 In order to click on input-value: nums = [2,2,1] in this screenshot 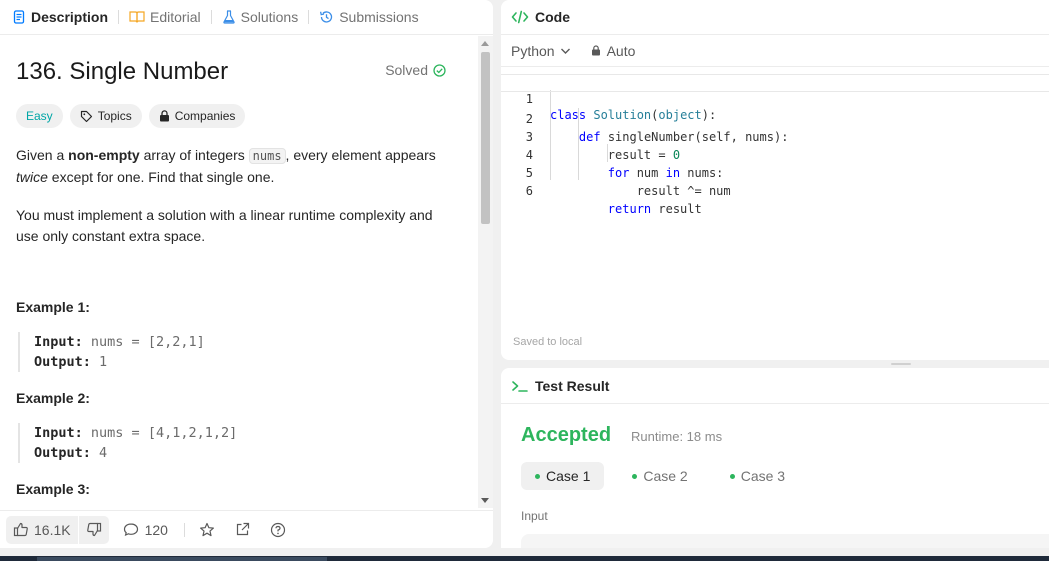, I will do `click(147, 342)`.